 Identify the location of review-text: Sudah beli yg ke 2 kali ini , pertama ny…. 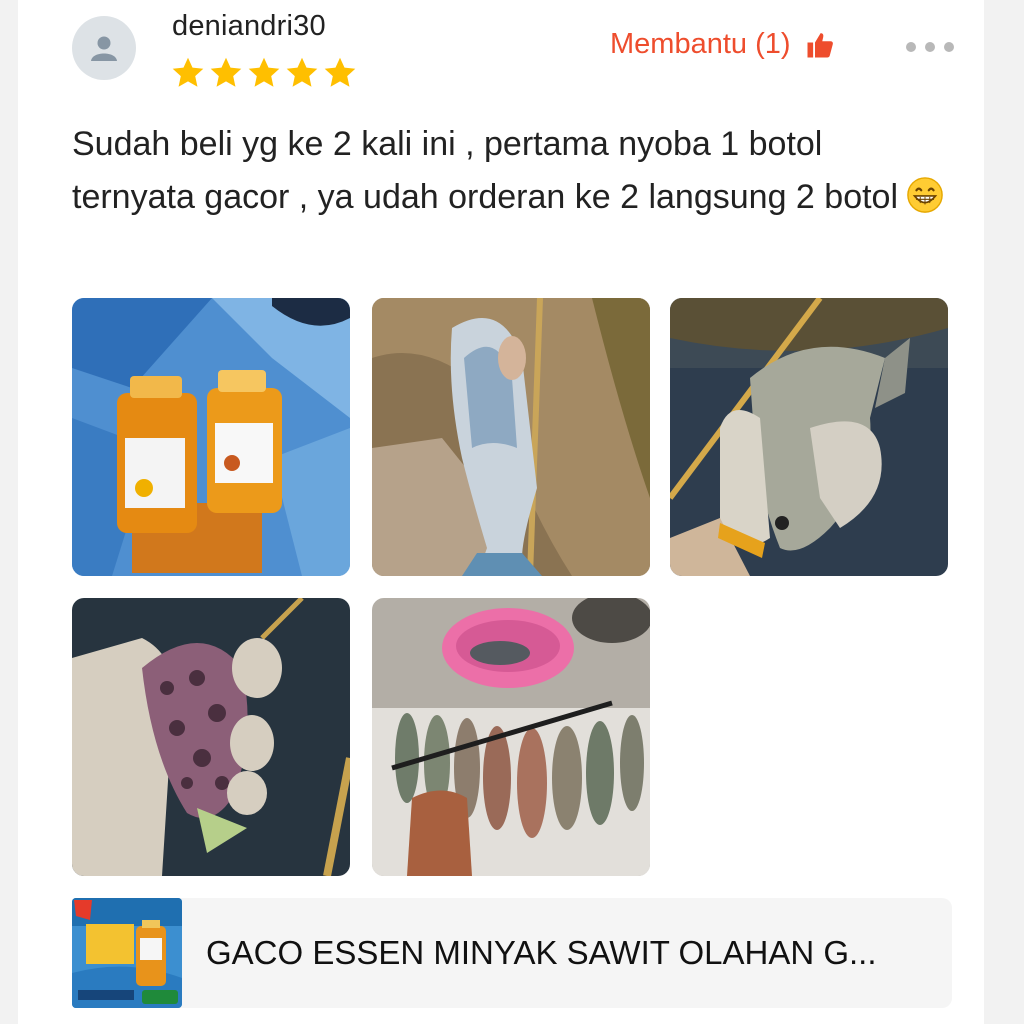
(485, 170).